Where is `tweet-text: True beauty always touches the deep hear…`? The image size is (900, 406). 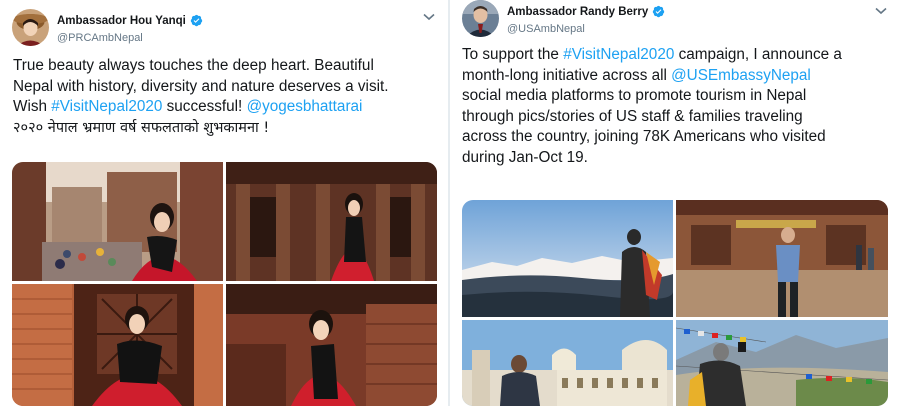
tweet-text: True beauty always touches the deep hear… is located at coordinates (225, 97).